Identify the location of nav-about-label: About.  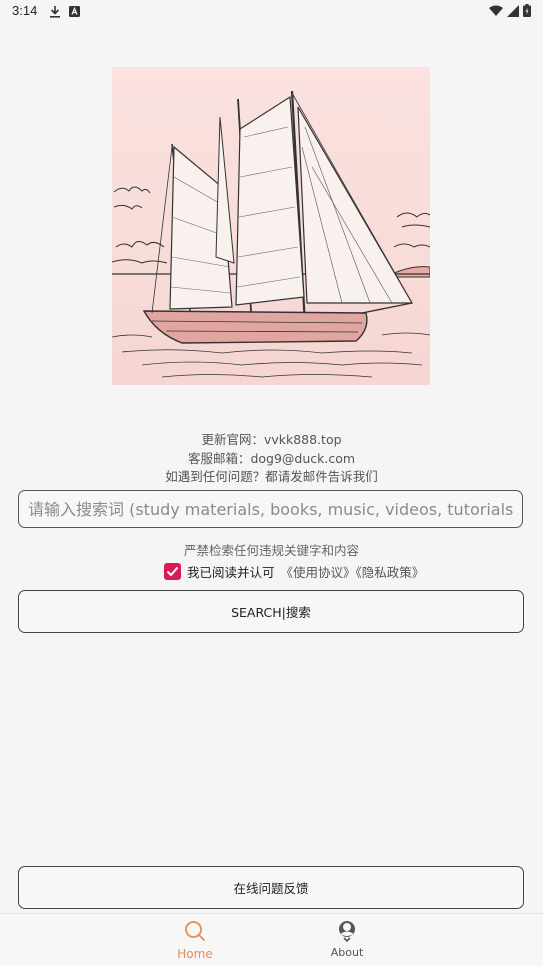
(347, 952).